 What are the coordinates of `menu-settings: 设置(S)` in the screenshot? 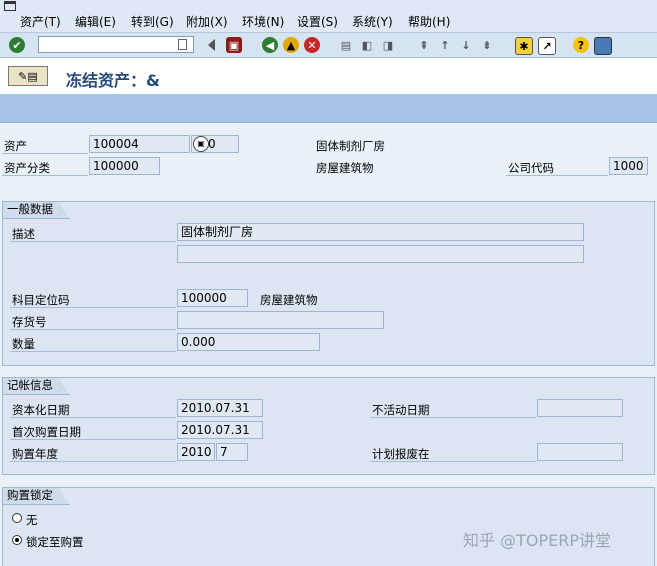 It's located at (317, 21).